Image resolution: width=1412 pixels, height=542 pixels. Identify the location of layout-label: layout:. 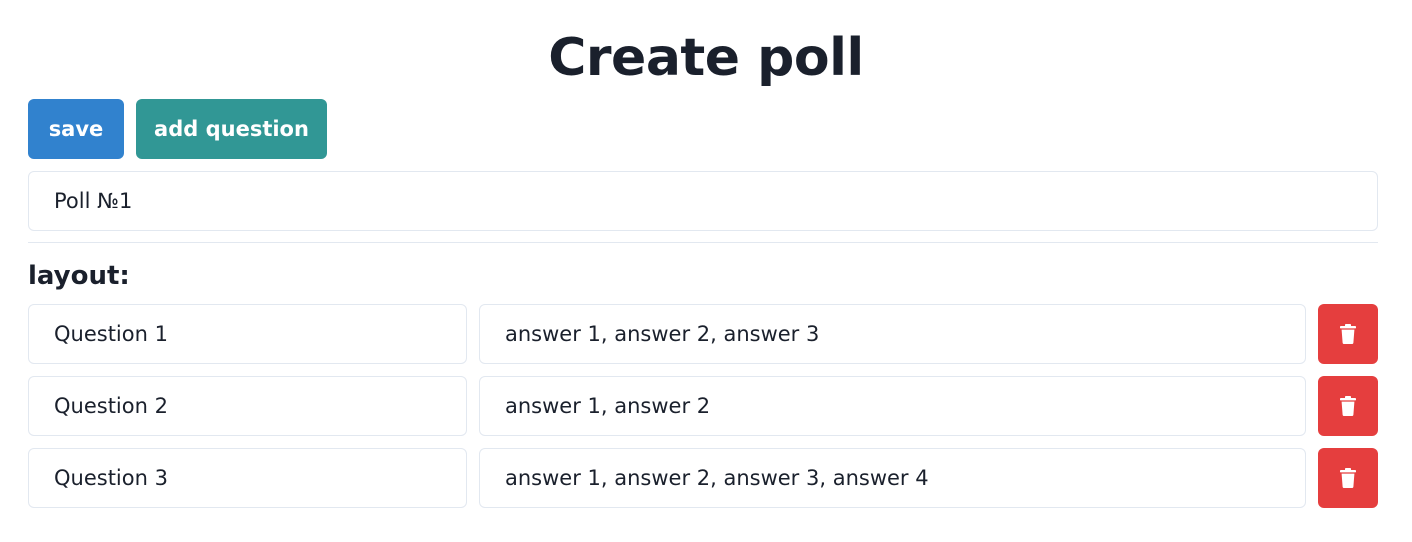
(79, 276).